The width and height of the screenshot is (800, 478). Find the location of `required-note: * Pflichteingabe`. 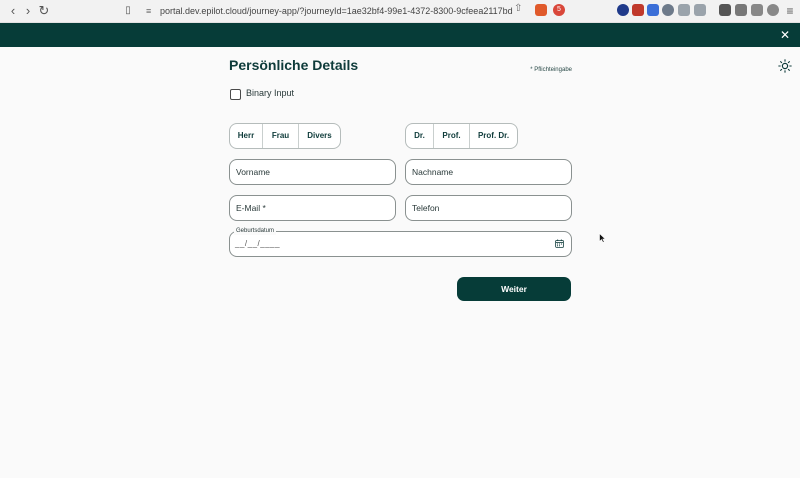

required-note: * Pflichteingabe is located at coordinates (551, 70).